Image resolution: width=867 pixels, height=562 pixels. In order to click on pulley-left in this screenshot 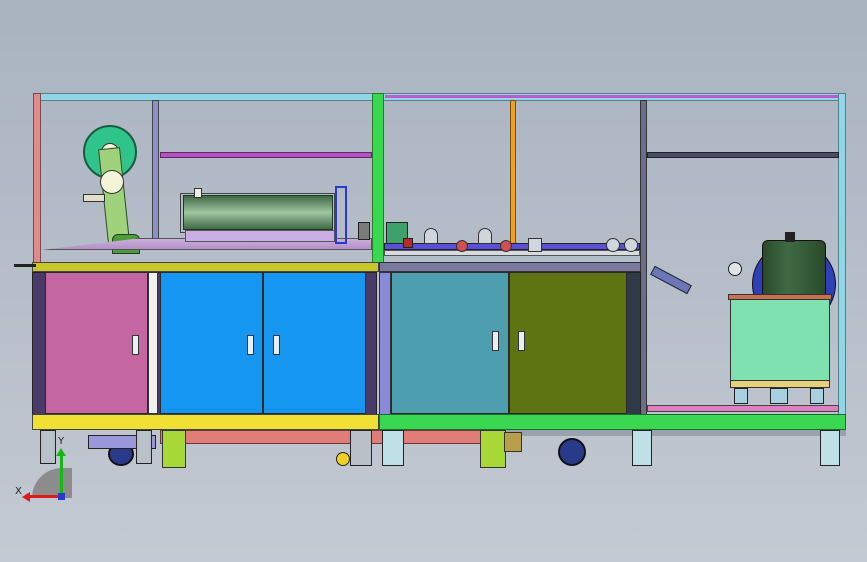, I will do `click(364, 231)`.